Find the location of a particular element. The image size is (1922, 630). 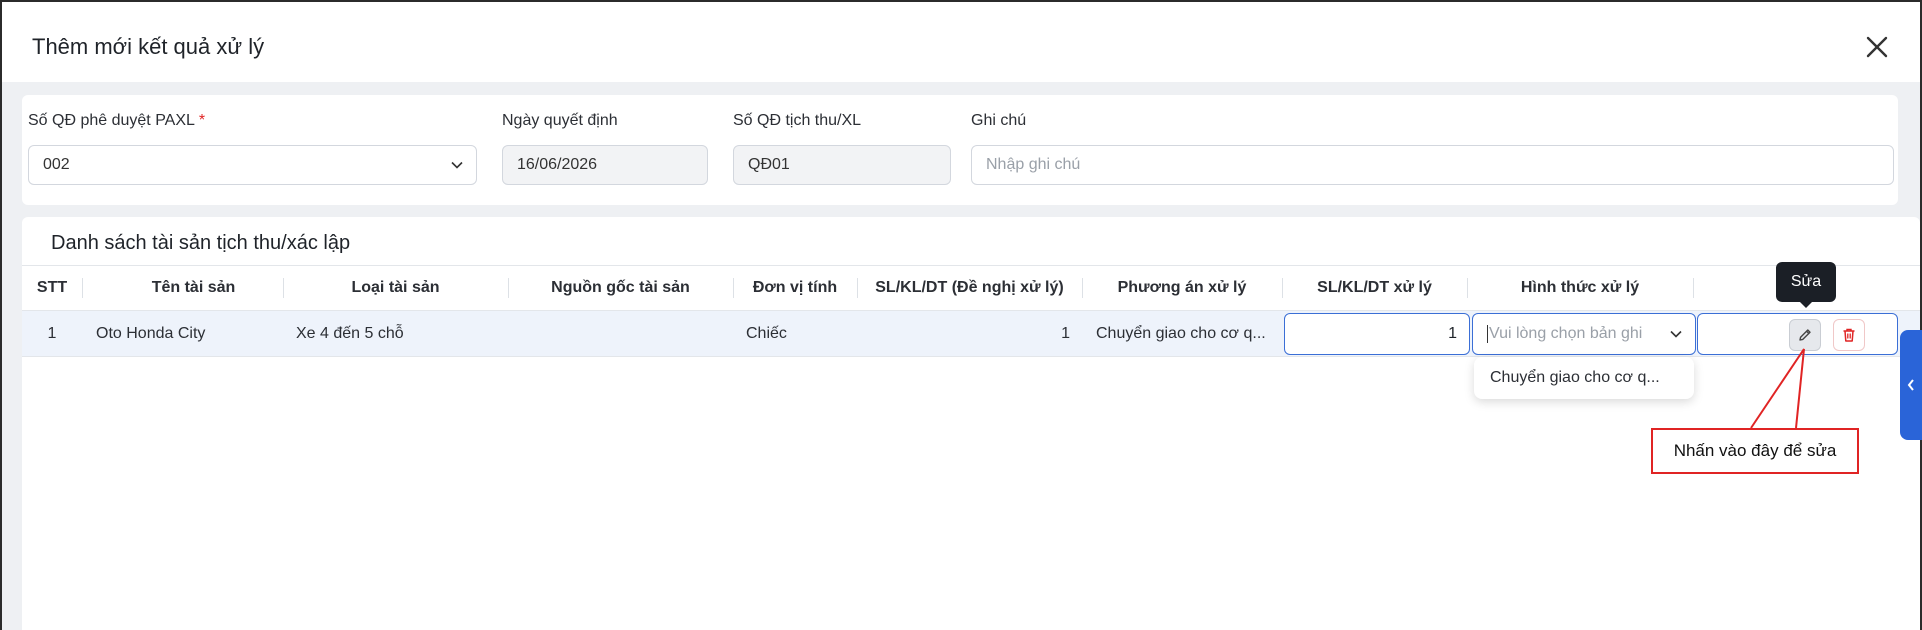

col-processed-qty: SL/KL/DT xử lý is located at coordinates (1374, 287).